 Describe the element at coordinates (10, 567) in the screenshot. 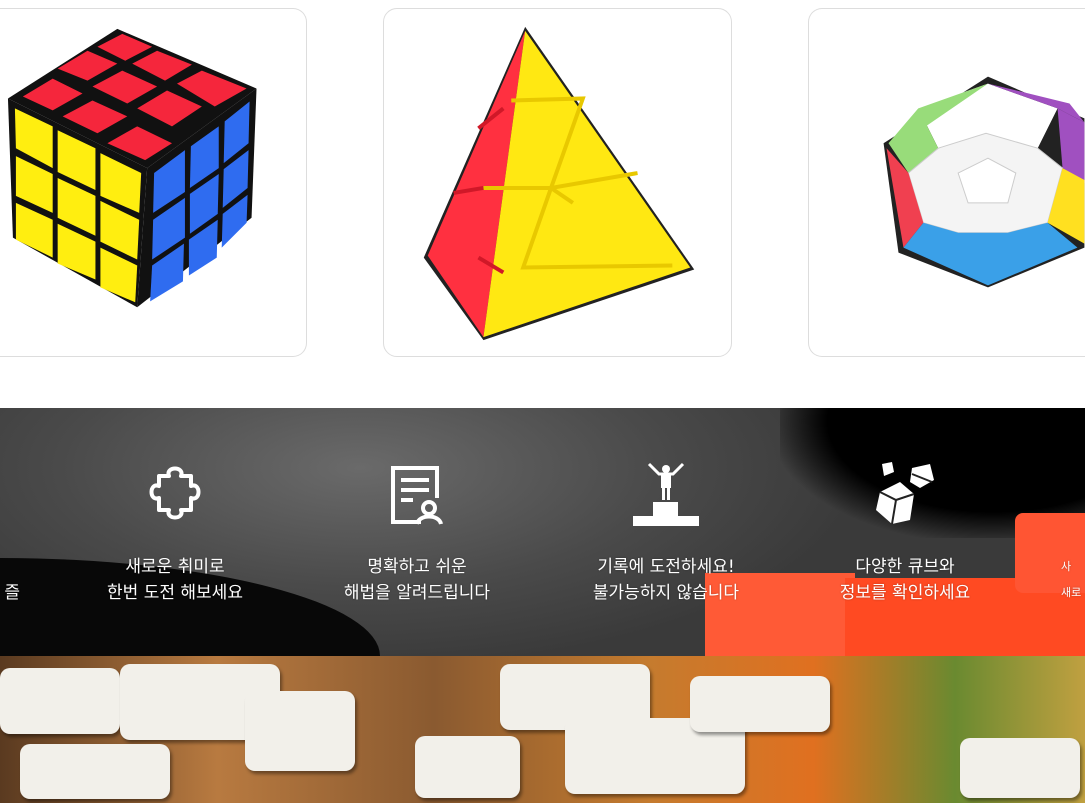

I see `feature-line1` at that location.